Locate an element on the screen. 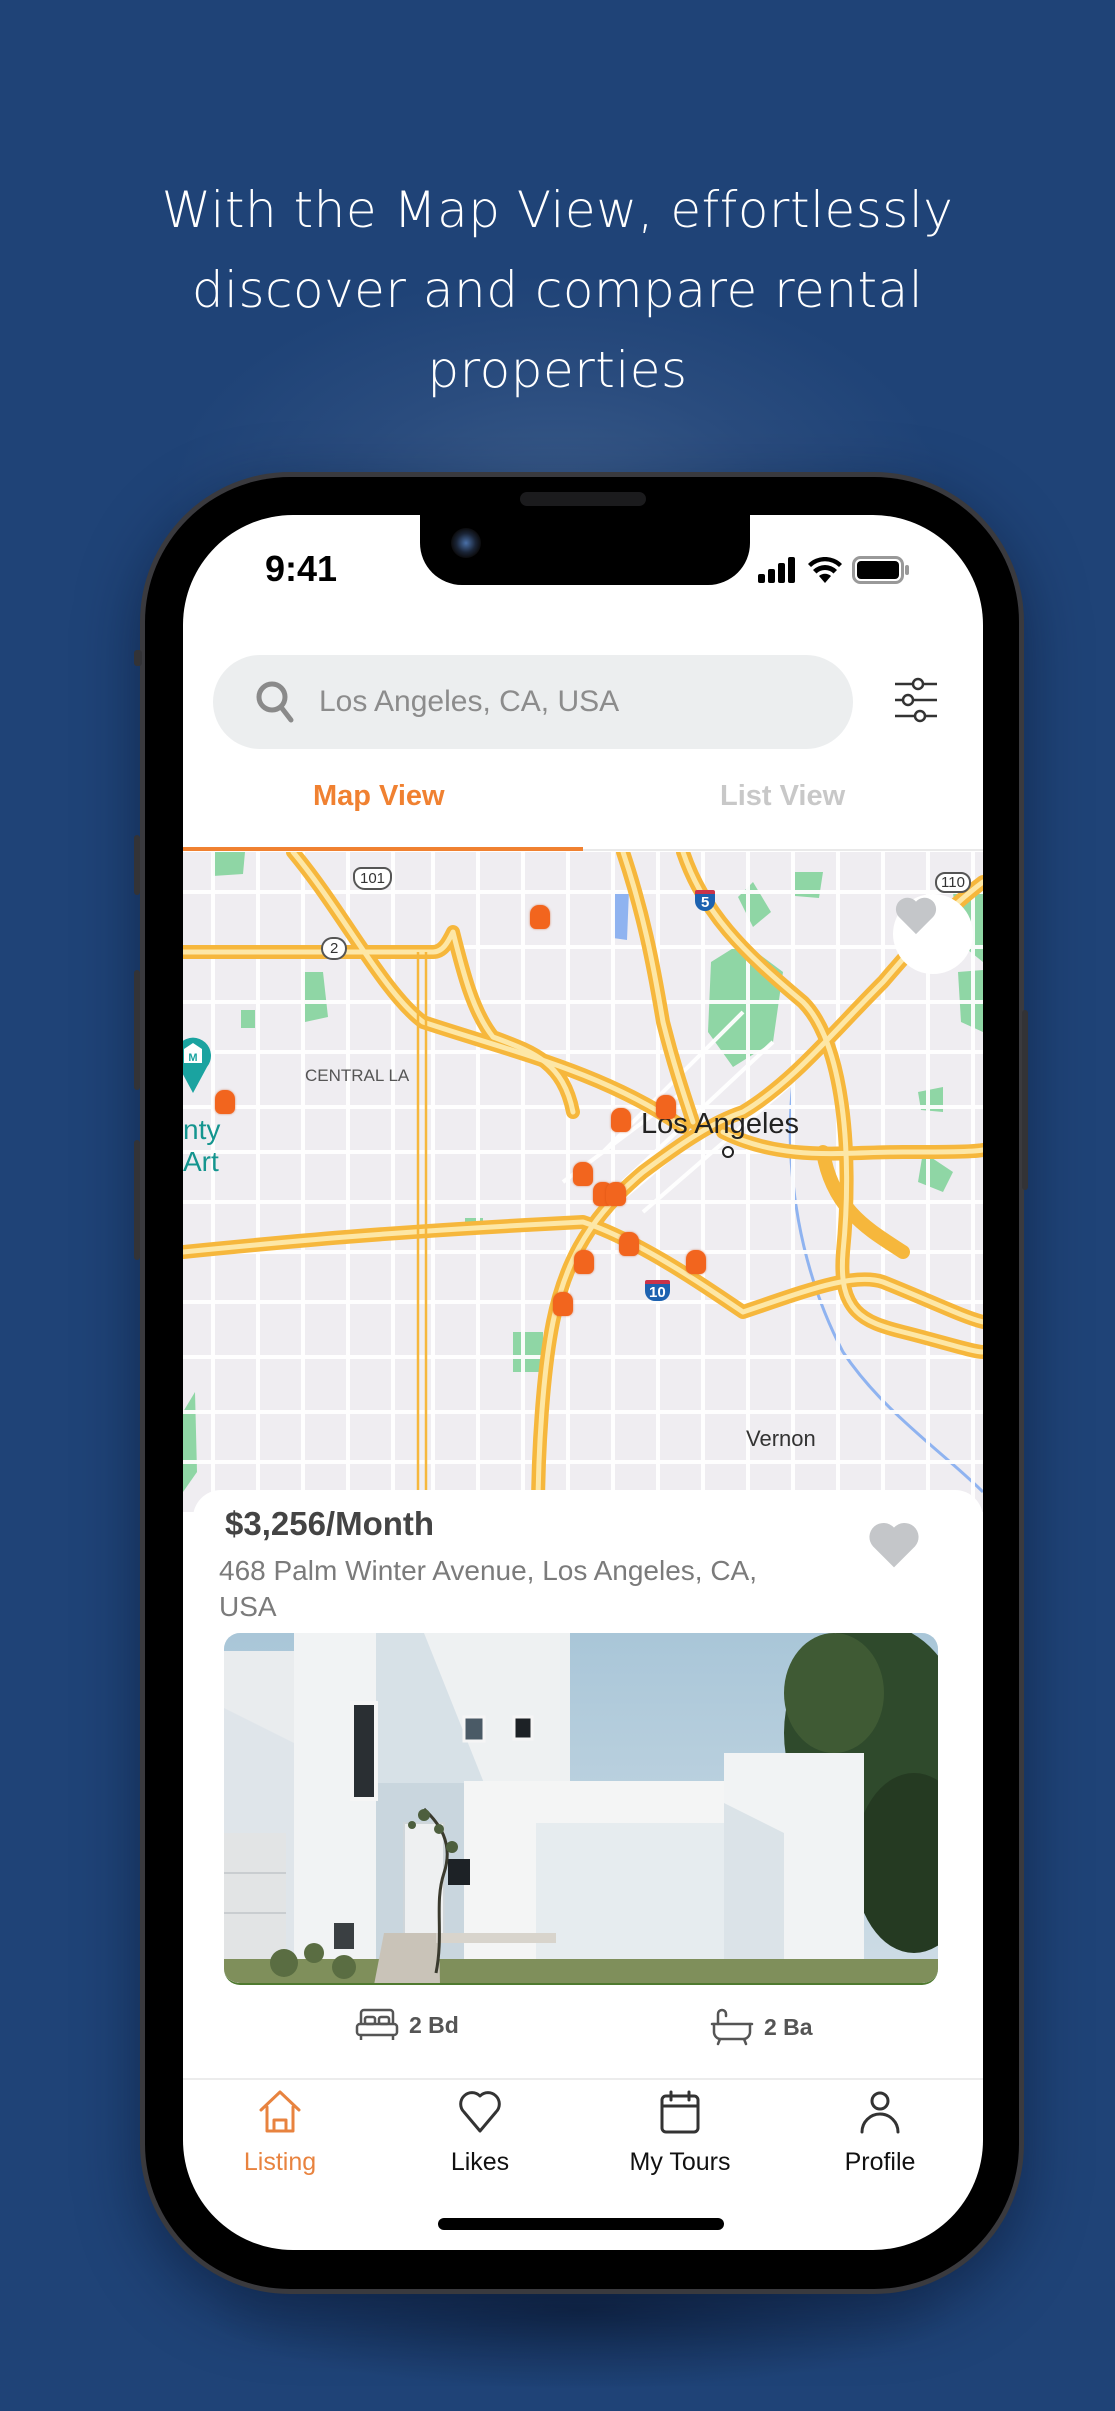 The height and width of the screenshot is (2411, 1115). amenity-bedrooms: 2 Bd is located at coordinates (407, 2025).